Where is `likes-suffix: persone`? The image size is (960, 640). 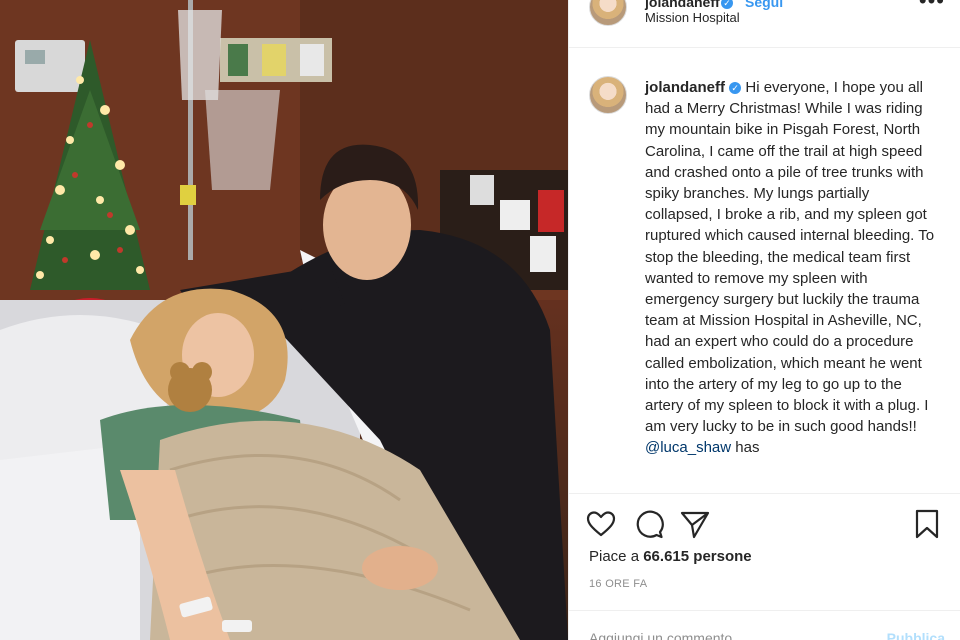 likes-suffix: persone is located at coordinates (722, 556).